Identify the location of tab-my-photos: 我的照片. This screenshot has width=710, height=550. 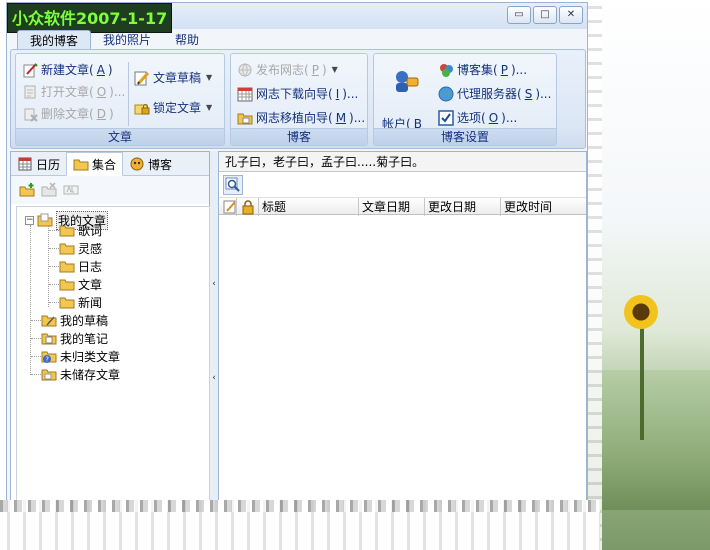
(127, 40).